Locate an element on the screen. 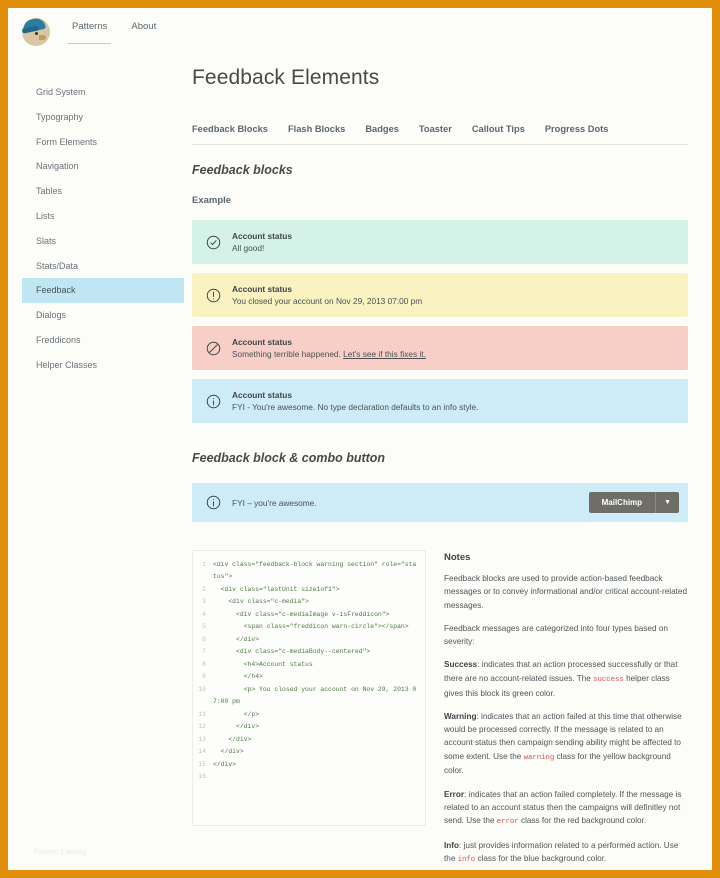  sidebar-item-stats-data: Stats/Data is located at coordinates (103, 266).